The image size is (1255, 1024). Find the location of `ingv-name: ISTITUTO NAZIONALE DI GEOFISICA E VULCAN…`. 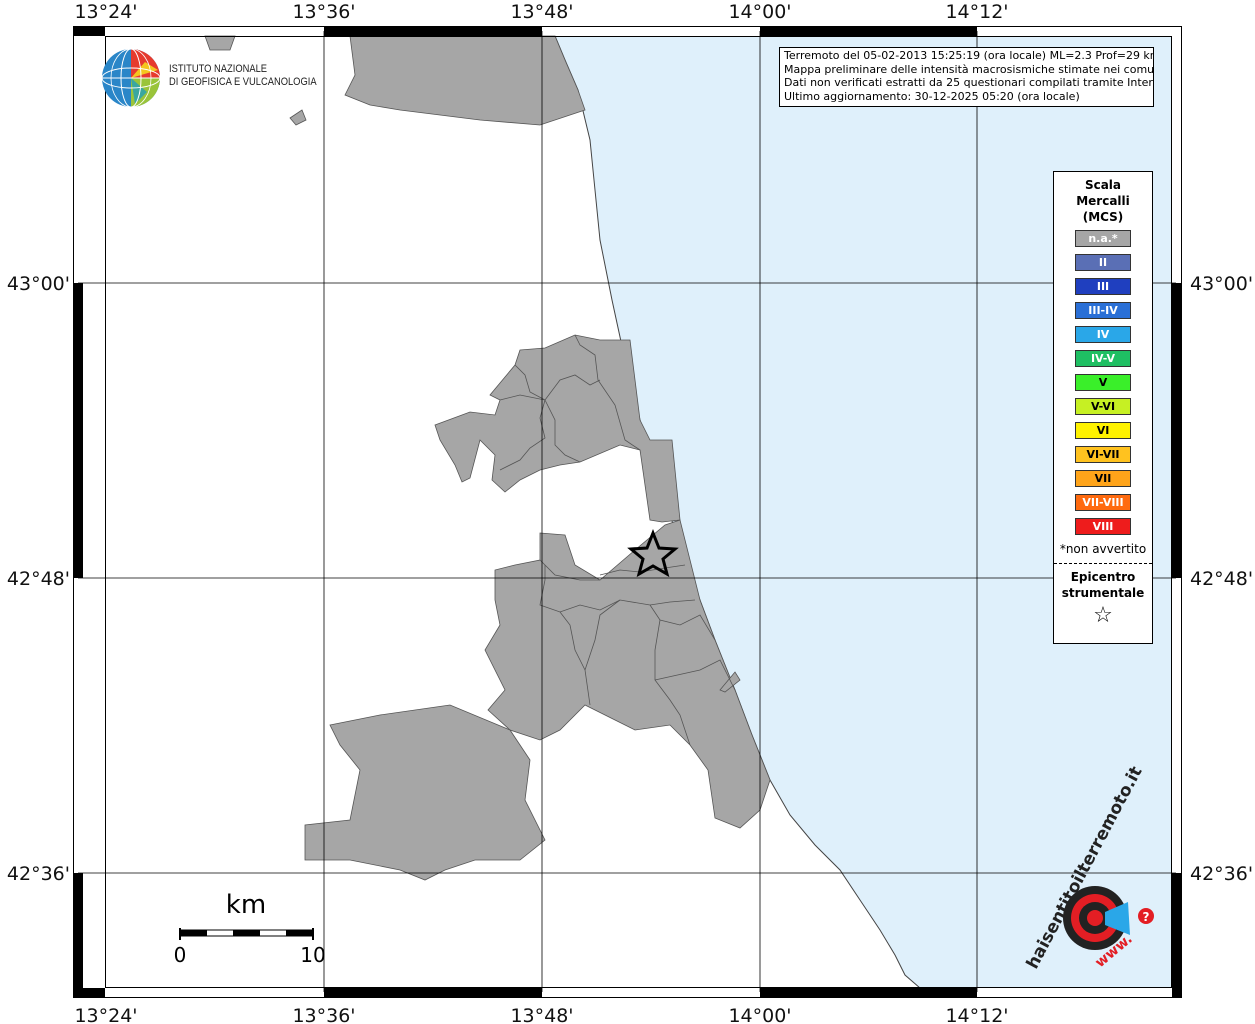

ingv-name: ISTITUTO NAZIONALE DI GEOFISICA E VULCAN… is located at coordinates (243, 76).